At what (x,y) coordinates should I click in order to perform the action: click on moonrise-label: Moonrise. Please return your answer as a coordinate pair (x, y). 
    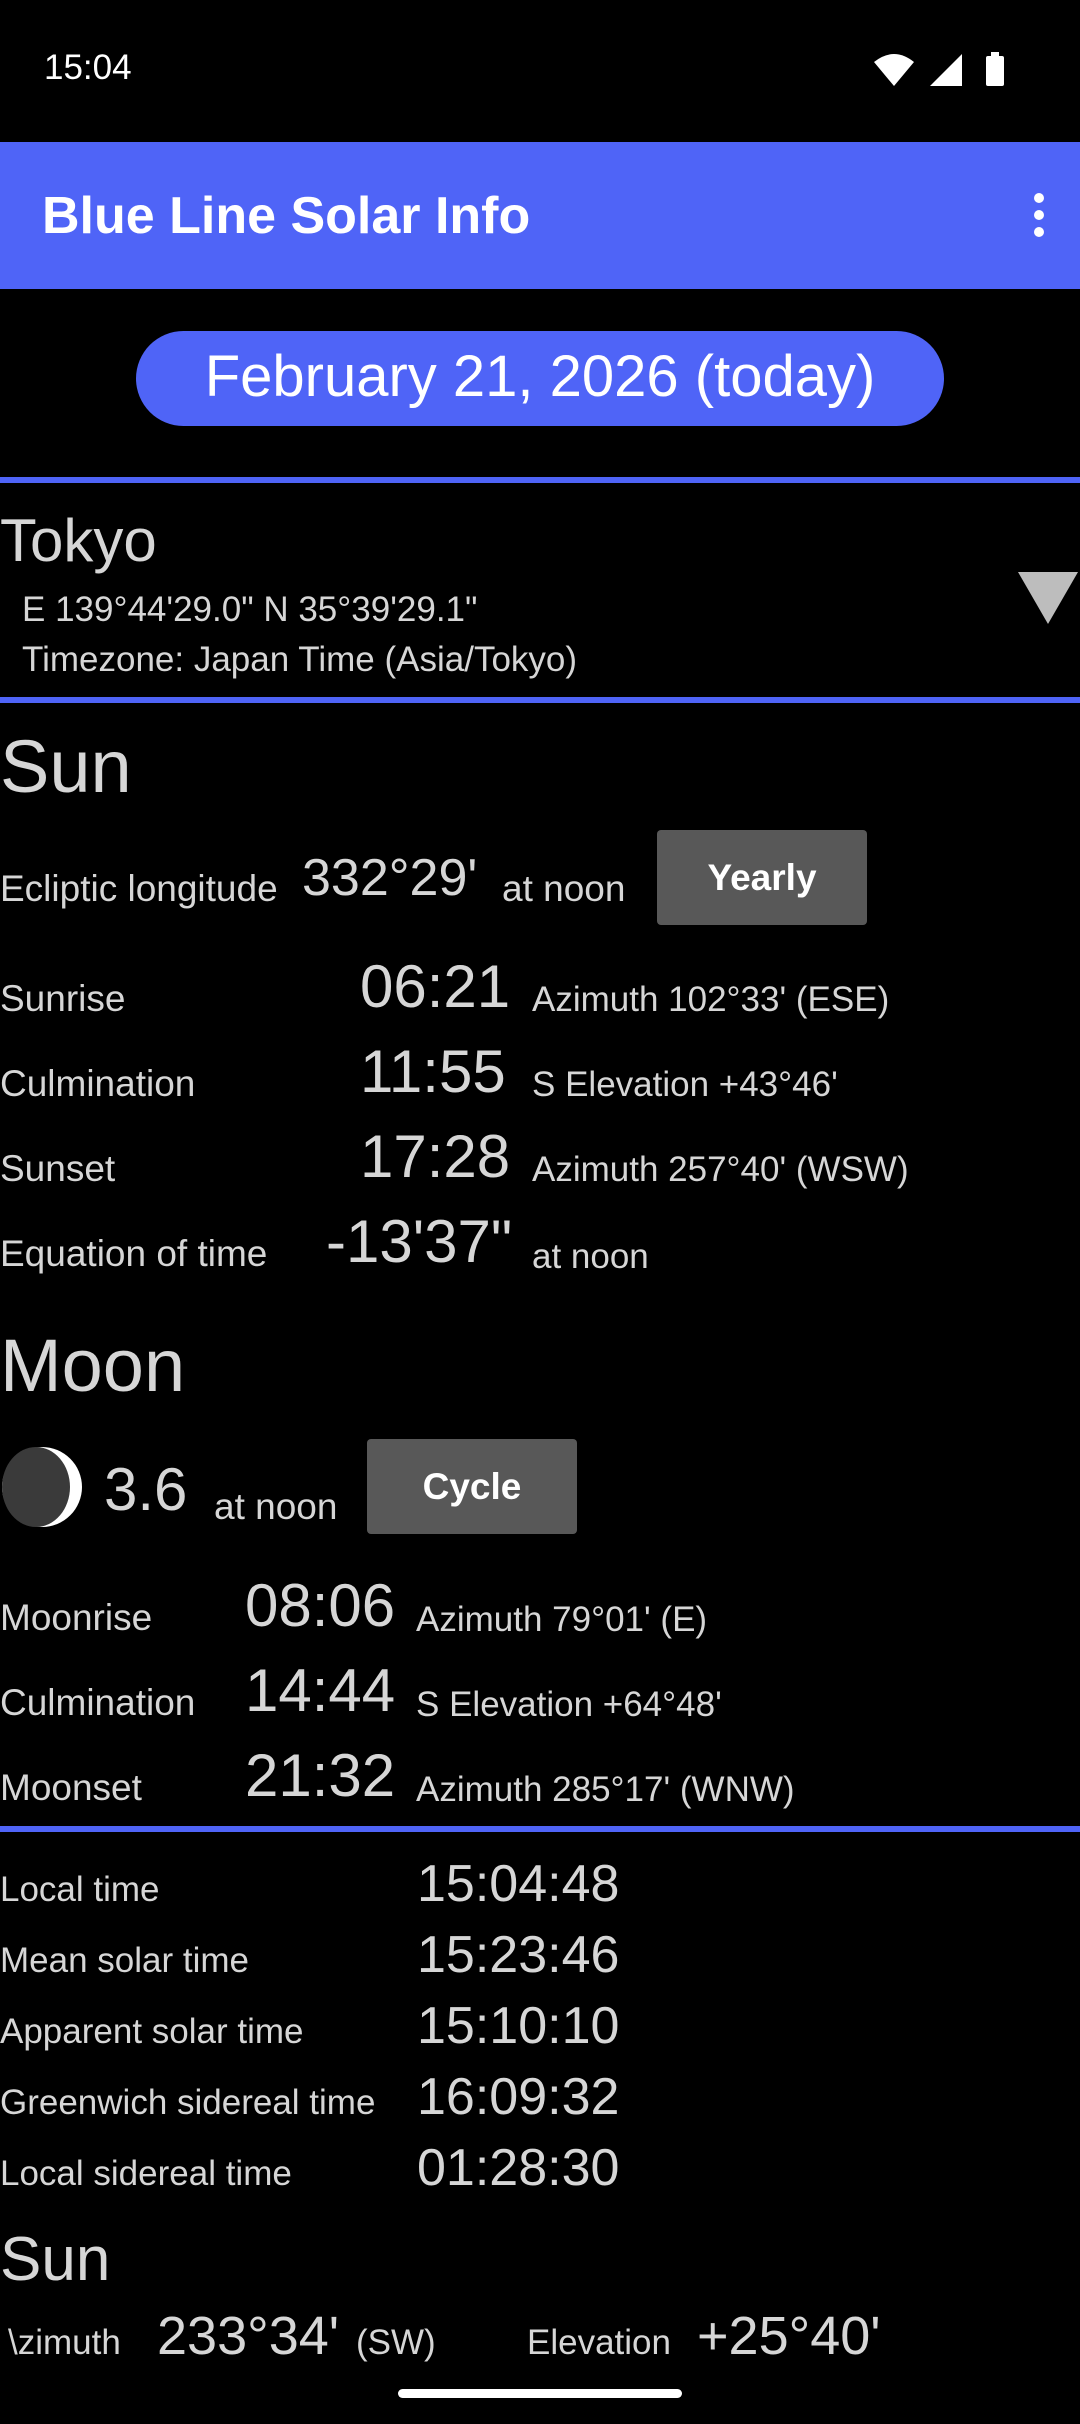
    Looking at the image, I should click on (76, 1617).